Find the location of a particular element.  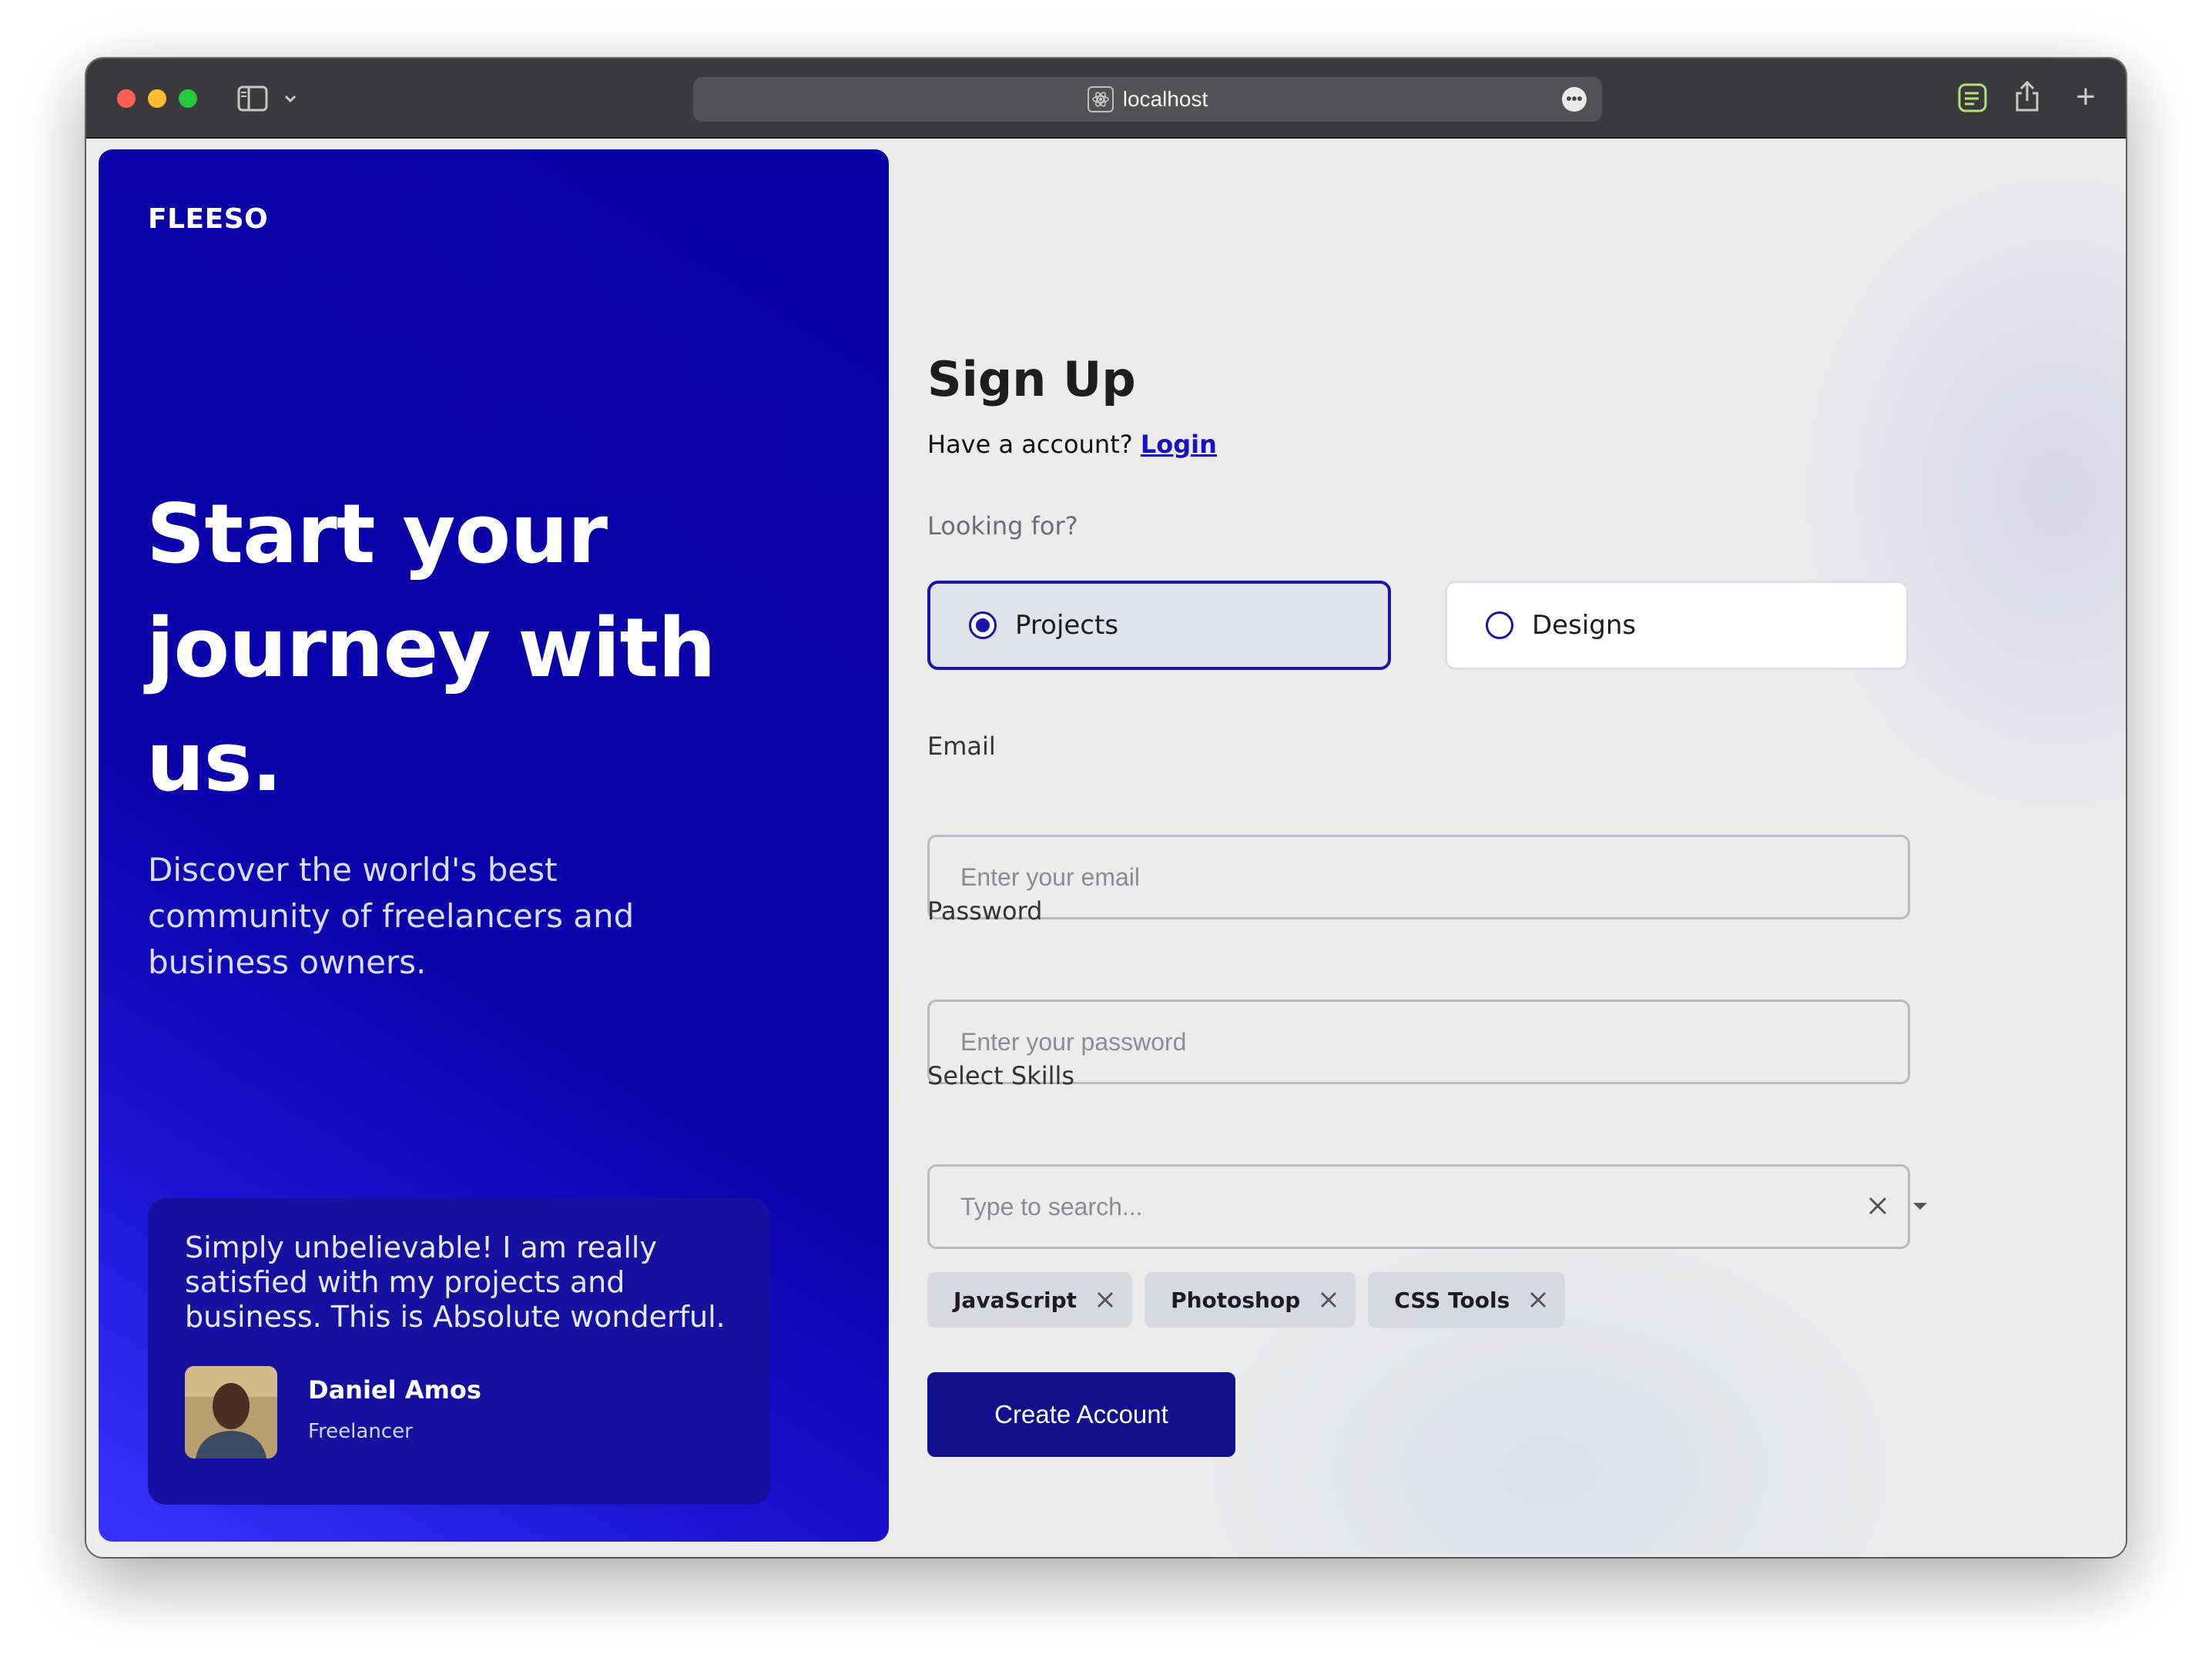

sidebar-icon is located at coordinates (253, 98).